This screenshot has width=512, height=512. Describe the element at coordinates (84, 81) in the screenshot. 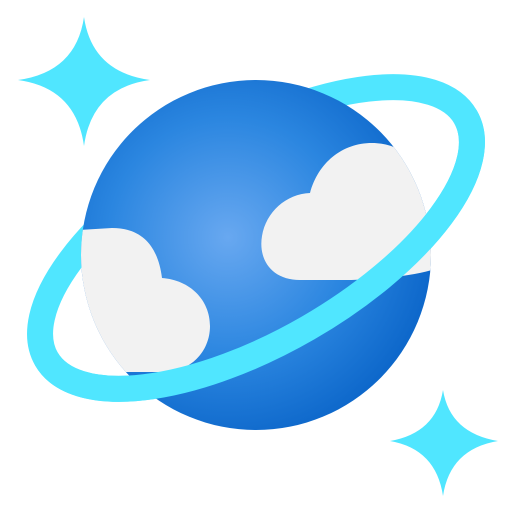

I see `sparkle-top-left-icon` at that location.